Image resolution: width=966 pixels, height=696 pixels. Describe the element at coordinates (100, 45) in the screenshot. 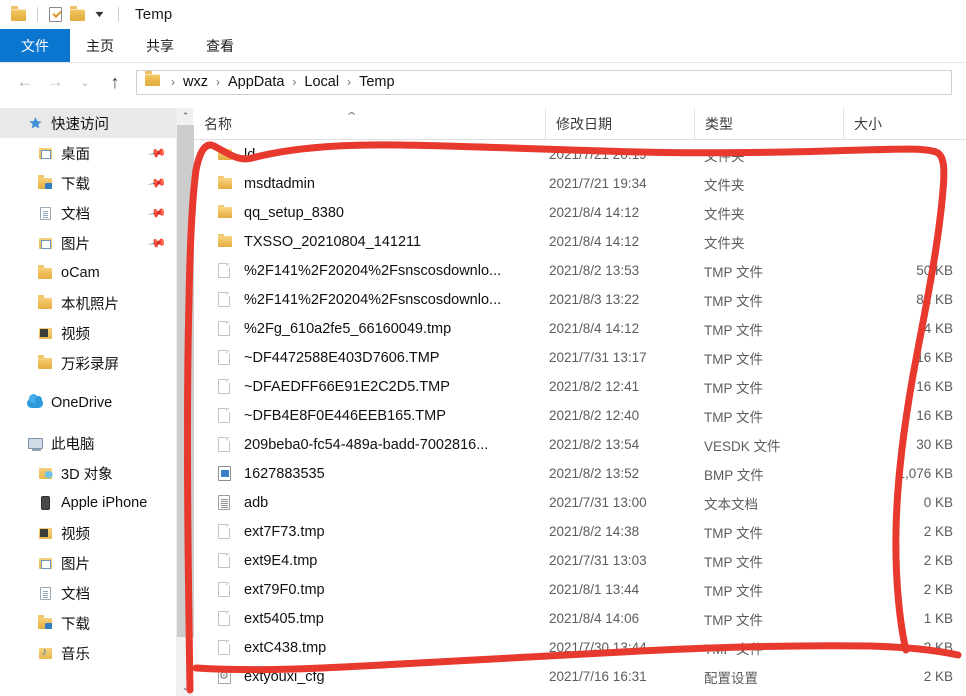

I see `tab-home: 主页` at that location.